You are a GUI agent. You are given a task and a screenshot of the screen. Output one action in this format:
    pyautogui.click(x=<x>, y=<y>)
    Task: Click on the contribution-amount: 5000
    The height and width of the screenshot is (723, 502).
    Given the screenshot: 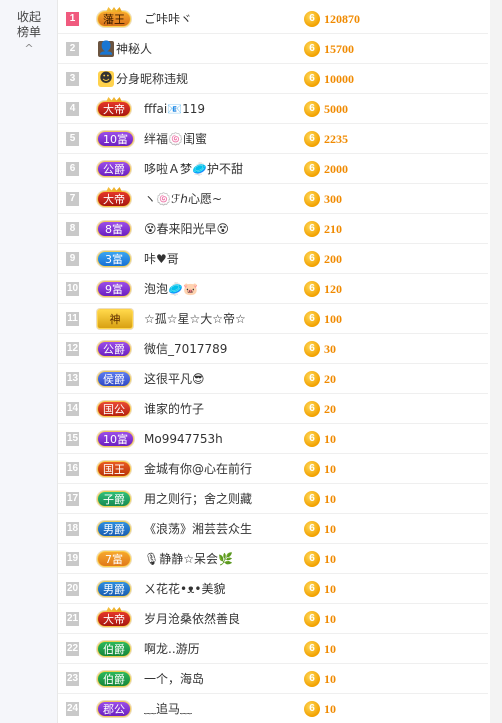 What is the action you would take?
    pyautogui.click(x=336, y=109)
    